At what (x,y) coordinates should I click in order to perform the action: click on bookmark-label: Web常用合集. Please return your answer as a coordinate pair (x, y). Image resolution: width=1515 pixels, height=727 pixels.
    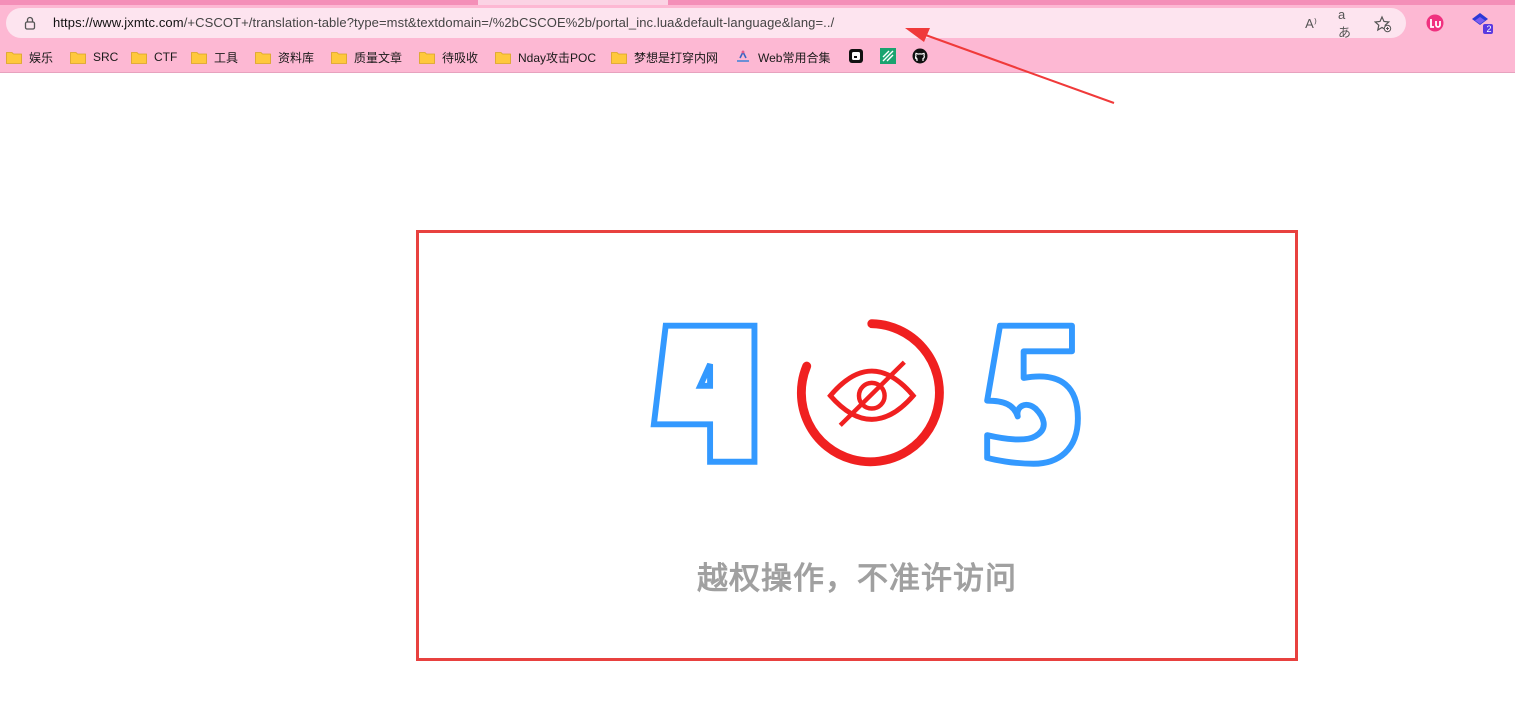
    Looking at the image, I should click on (794, 57).